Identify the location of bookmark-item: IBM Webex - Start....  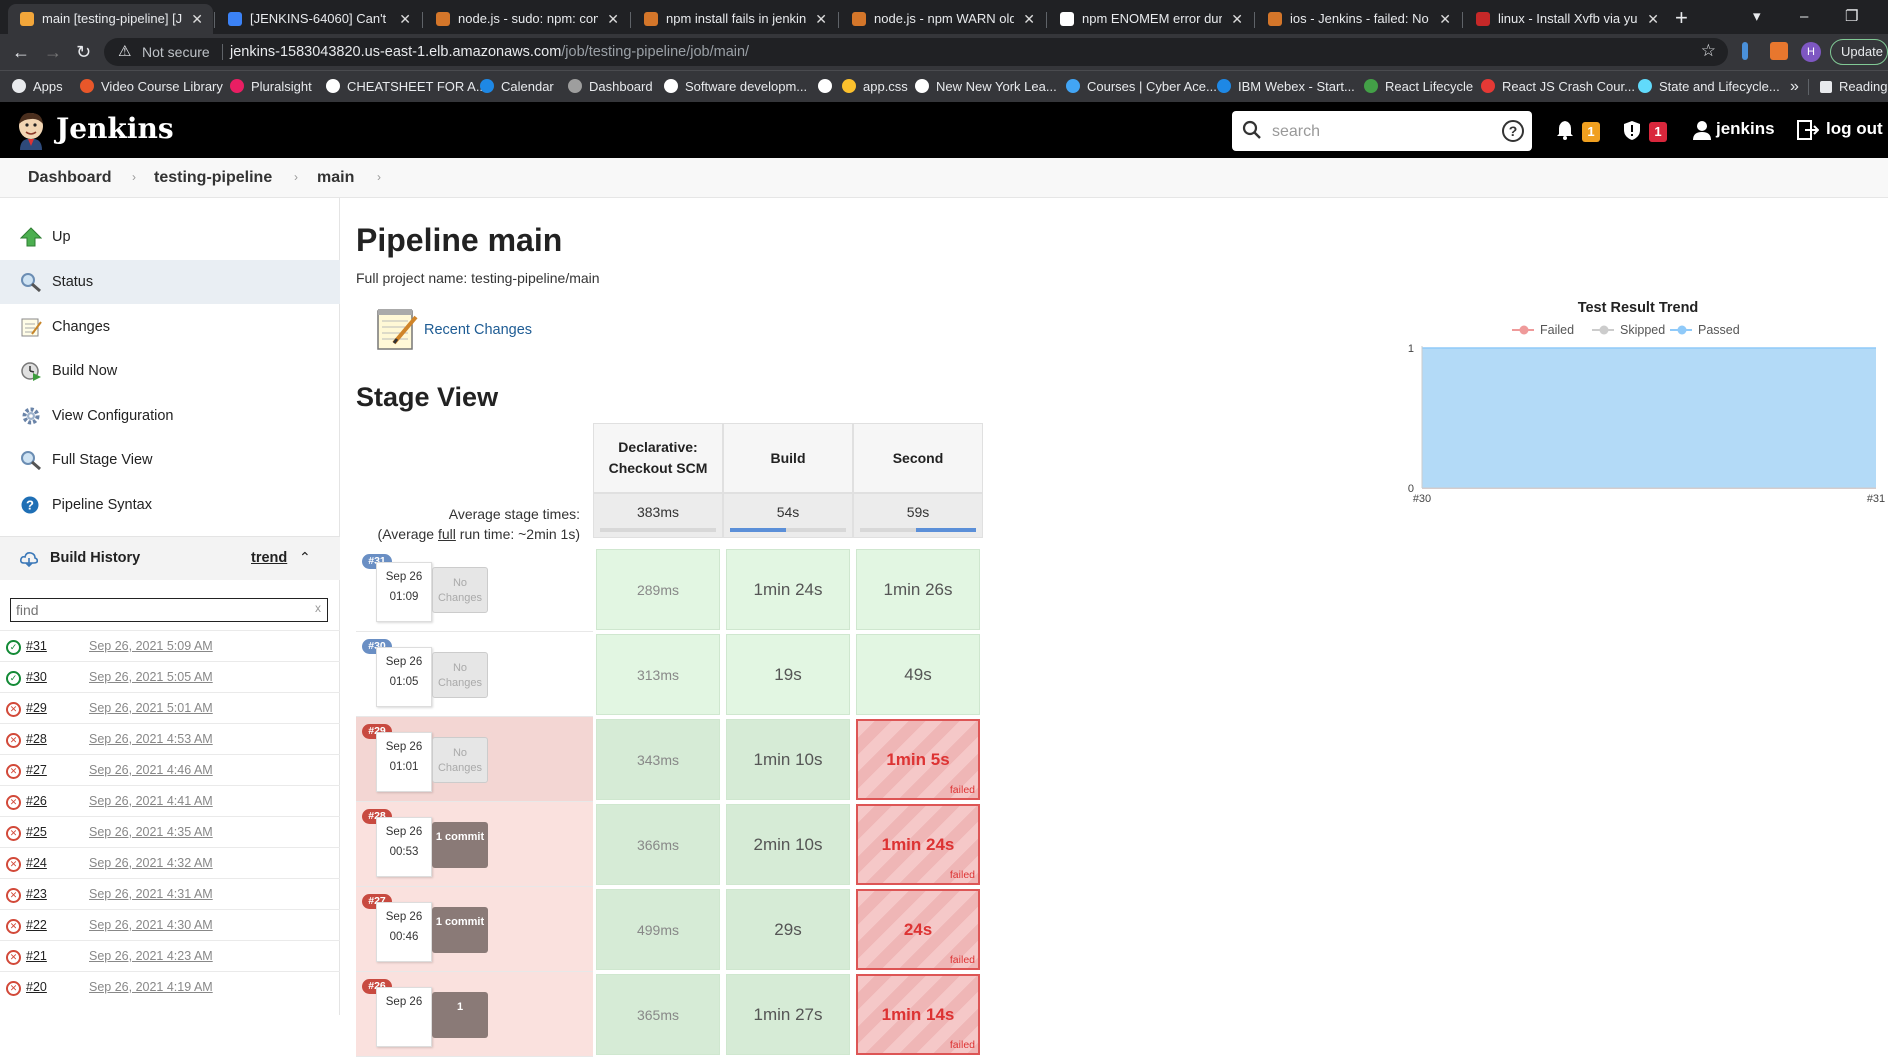
(1286, 87).